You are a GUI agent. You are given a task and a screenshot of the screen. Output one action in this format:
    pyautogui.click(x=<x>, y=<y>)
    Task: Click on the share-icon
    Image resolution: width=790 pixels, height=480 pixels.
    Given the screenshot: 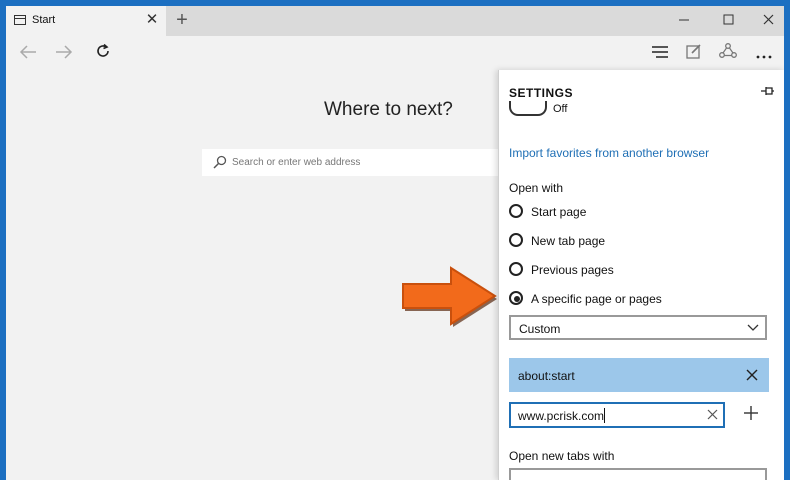 What is the action you would take?
    pyautogui.click(x=728, y=50)
    